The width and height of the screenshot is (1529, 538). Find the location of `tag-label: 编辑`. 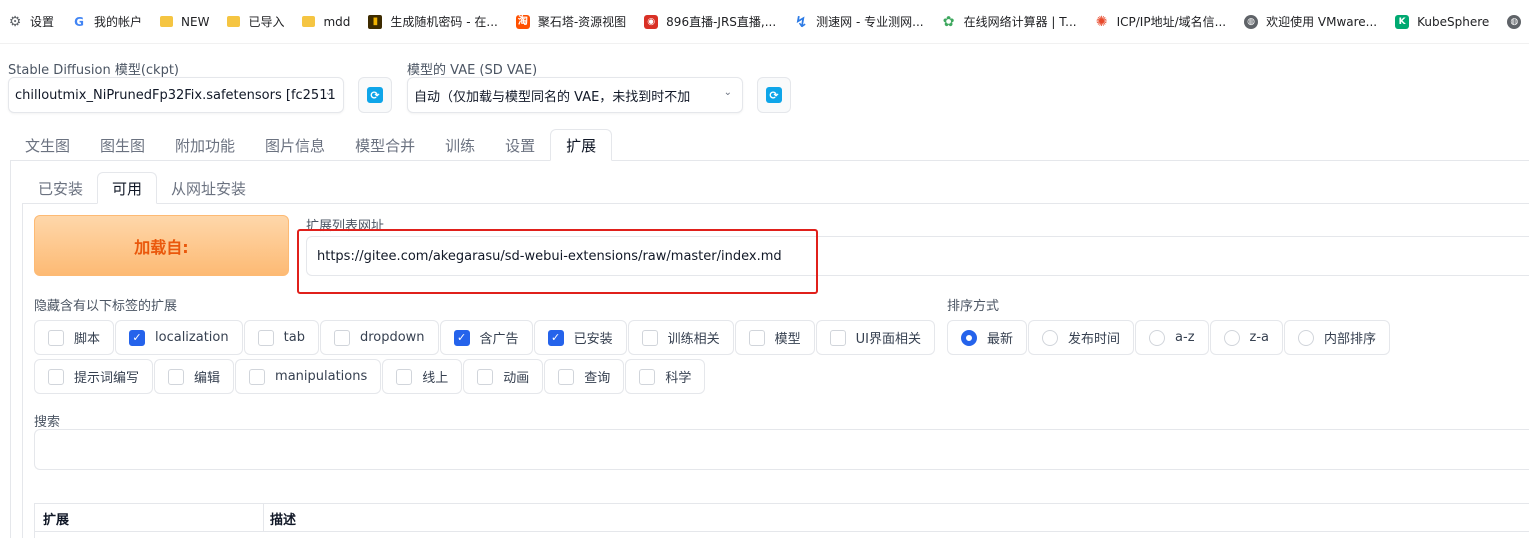

tag-label: 编辑 is located at coordinates (207, 378).